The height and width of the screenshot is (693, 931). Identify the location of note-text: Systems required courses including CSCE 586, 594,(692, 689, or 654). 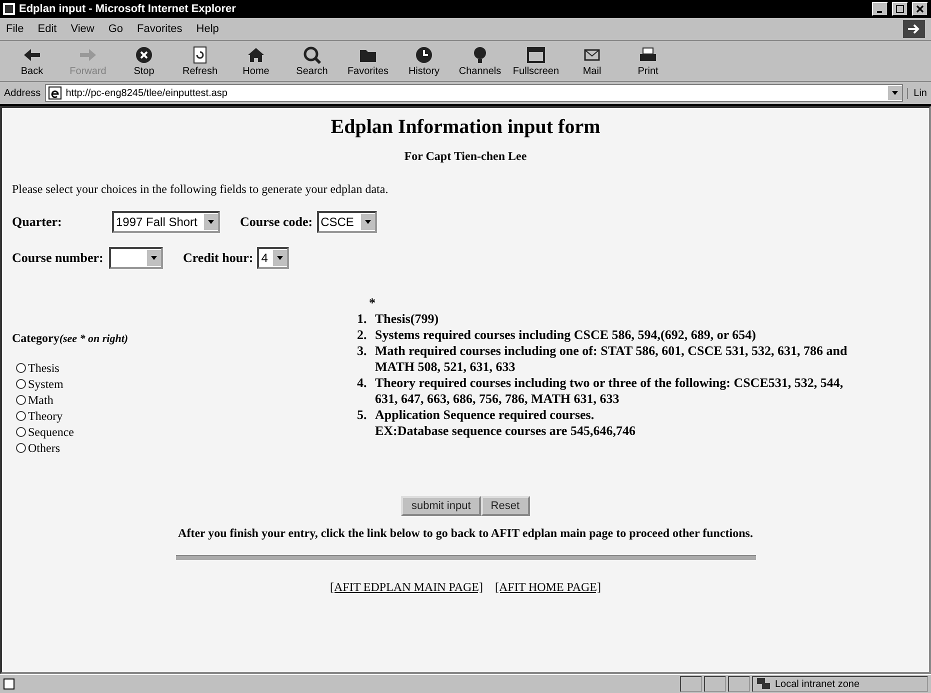
(565, 335).